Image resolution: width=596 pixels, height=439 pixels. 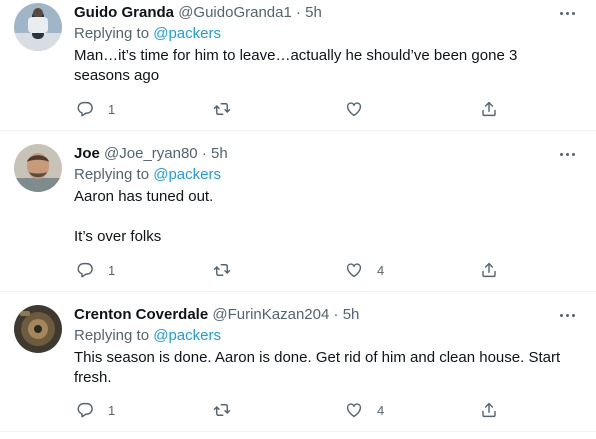 What do you see at coordinates (141, 314) in the screenshot?
I see `author-name: Crenton Coverdale` at bounding box center [141, 314].